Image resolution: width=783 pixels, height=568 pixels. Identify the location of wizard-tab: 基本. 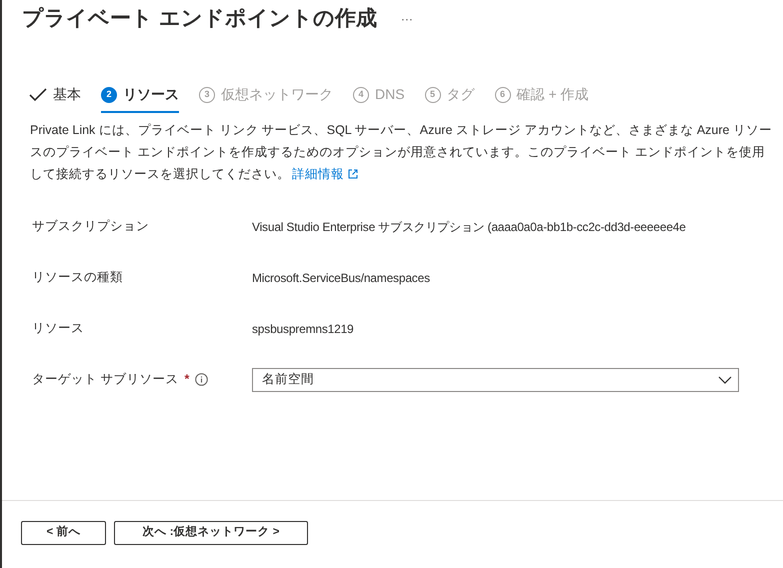
(55, 98).